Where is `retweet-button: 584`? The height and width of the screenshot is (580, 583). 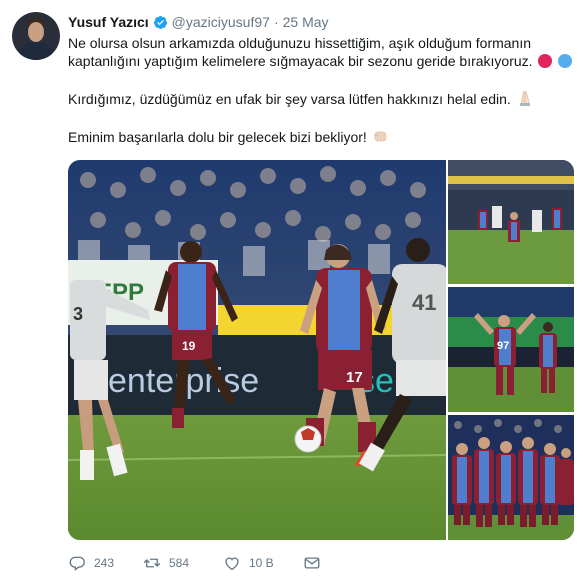 retweet-button: 584 is located at coordinates (183, 563).